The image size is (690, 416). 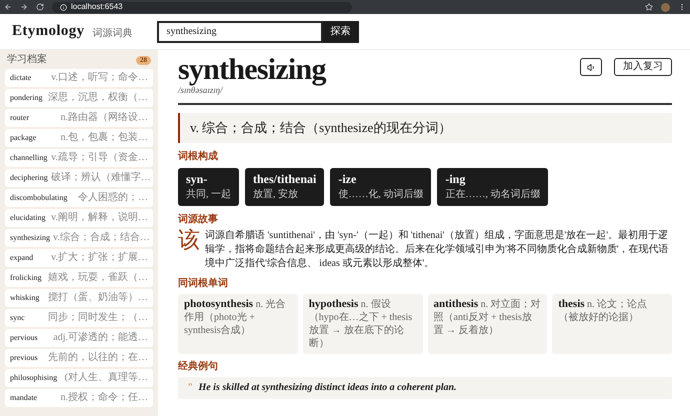 I want to click on reload-icon, so click(x=40, y=7).